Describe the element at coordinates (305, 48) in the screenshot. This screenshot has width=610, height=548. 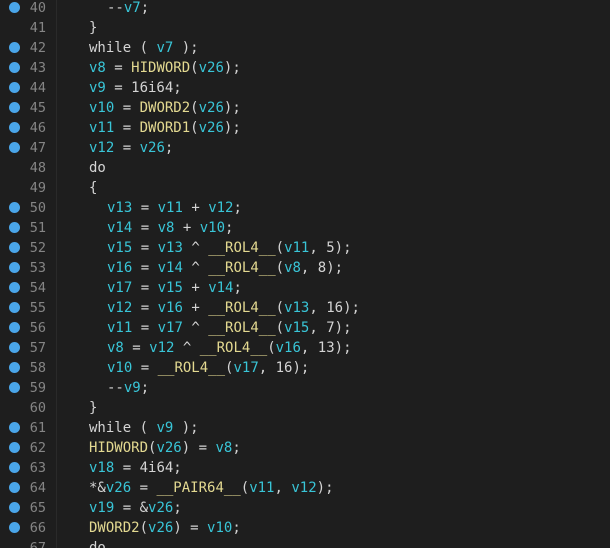
I see `code-line: 42 while ( v7 );` at that location.